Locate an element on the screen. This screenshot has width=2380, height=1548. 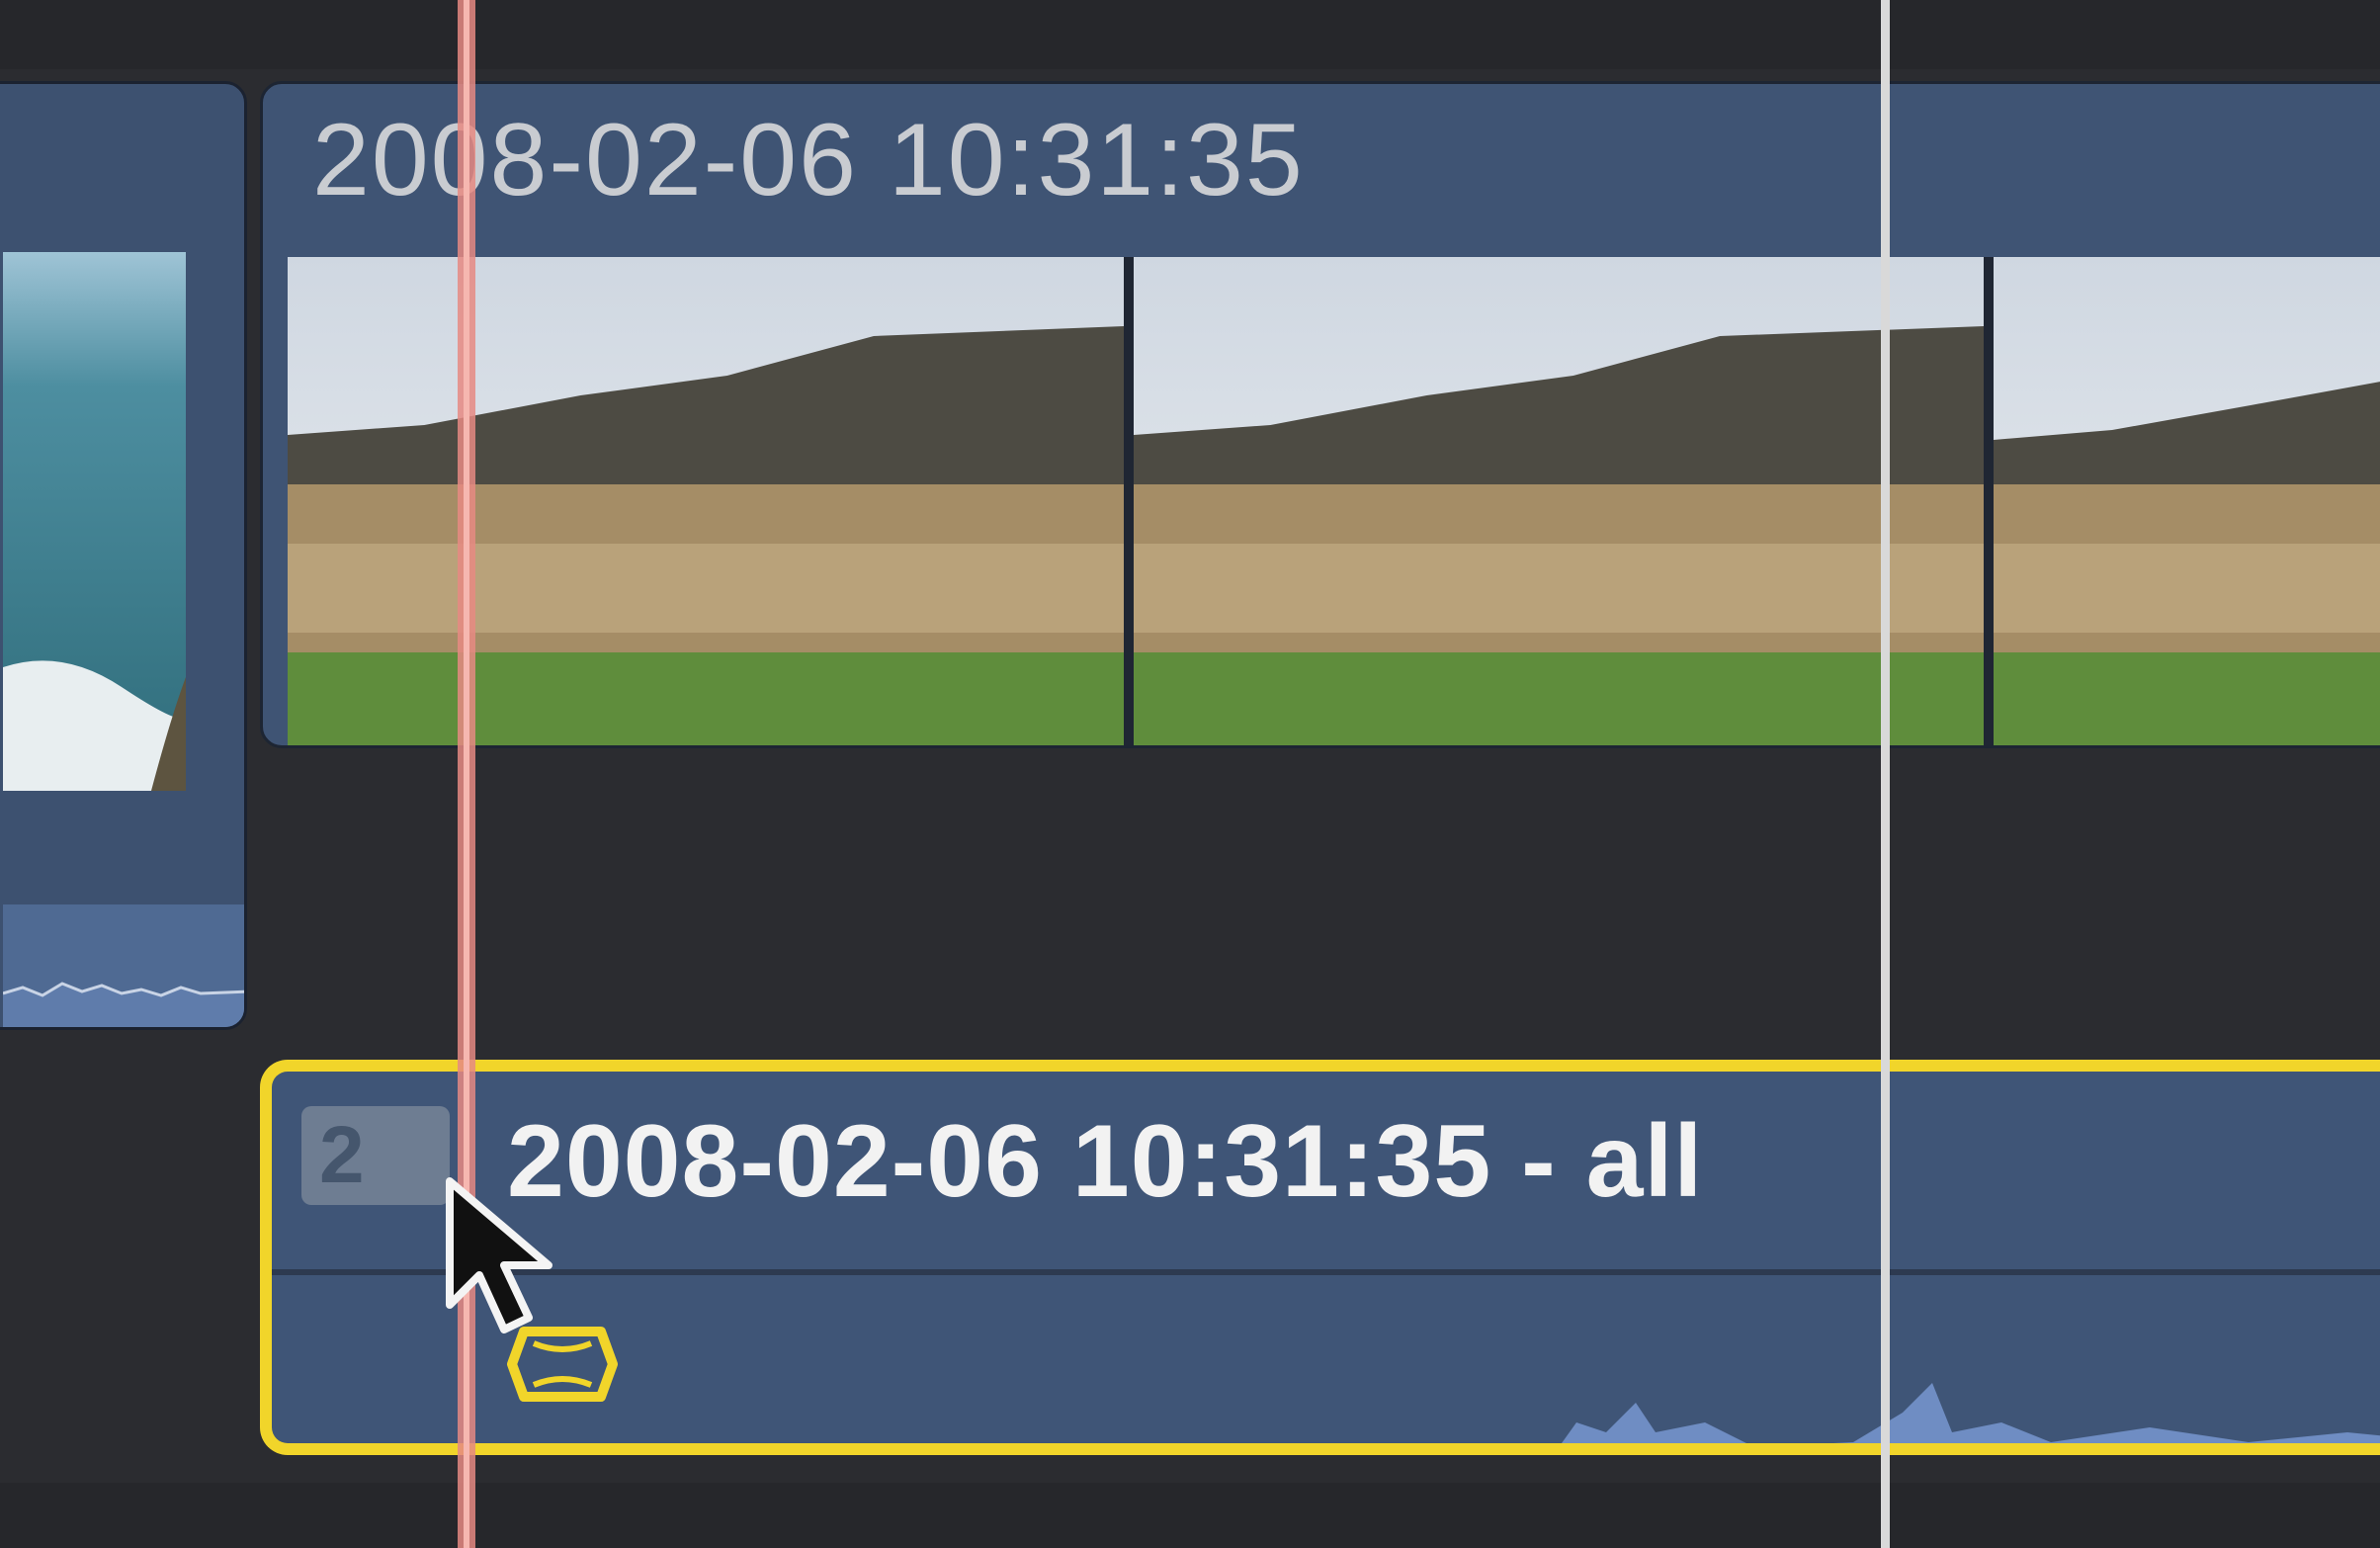
skimmer-line is located at coordinates (1885, 774).